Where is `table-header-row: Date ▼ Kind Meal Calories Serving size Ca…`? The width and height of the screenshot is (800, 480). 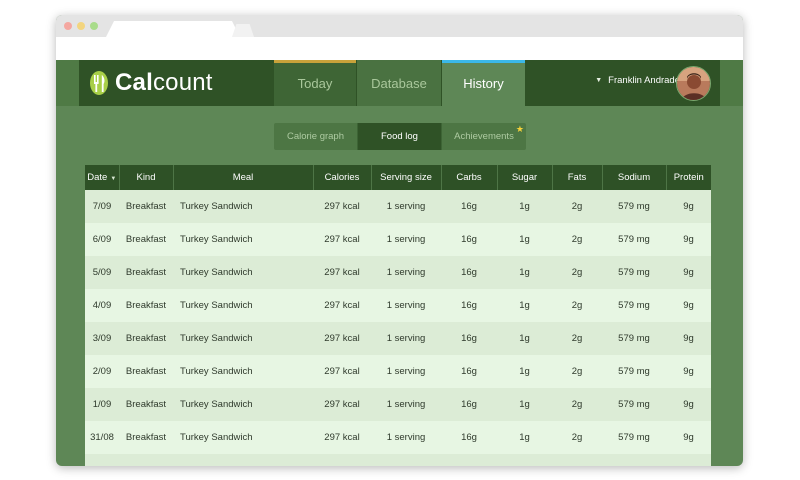 table-header-row: Date ▼ Kind Meal Calories Serving size Ca… is located at coordinates (398, 177).